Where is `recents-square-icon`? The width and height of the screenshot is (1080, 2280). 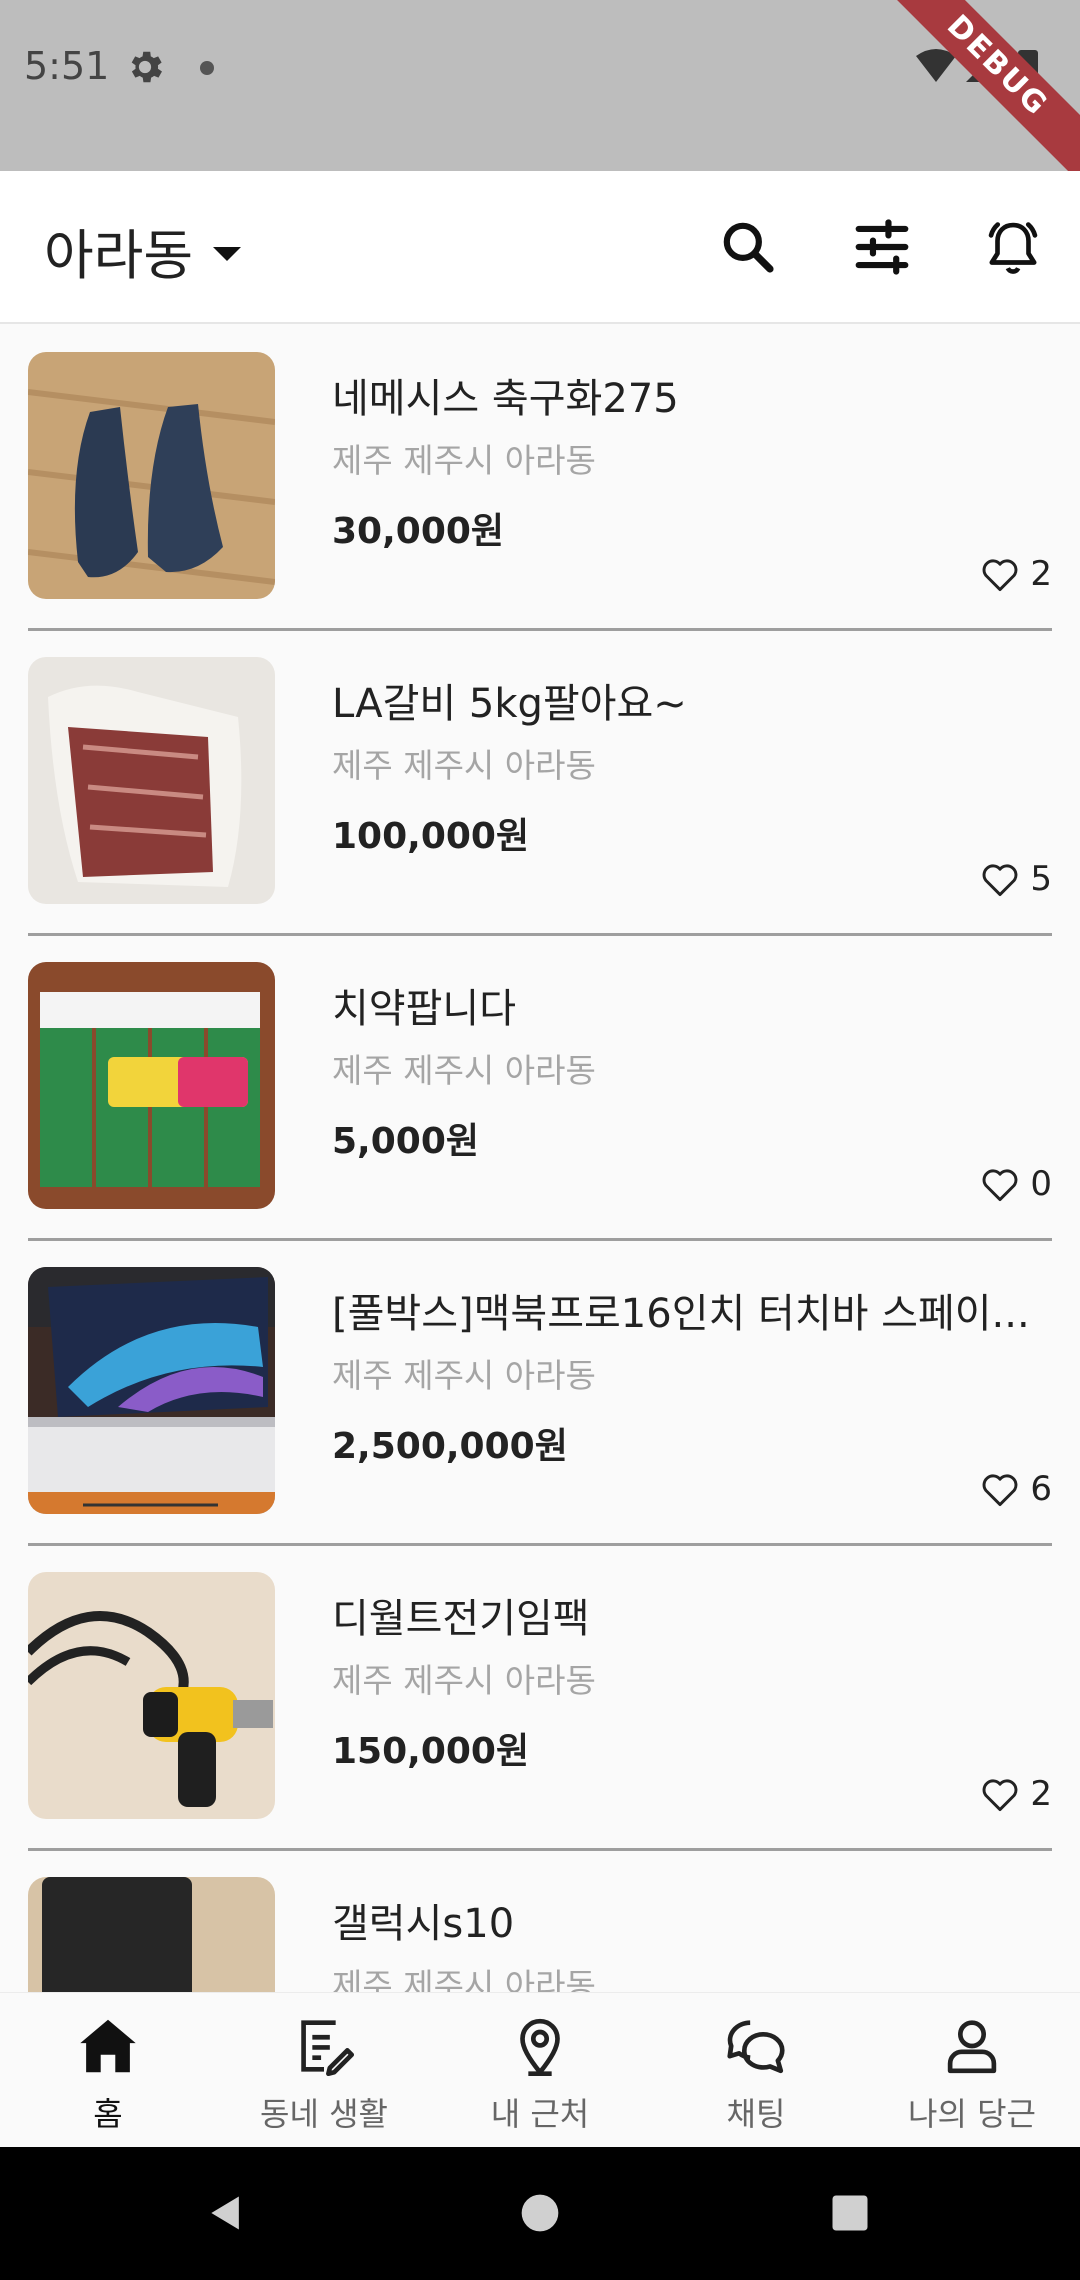
recents-square-icon is located at coordinates (850, 2213).